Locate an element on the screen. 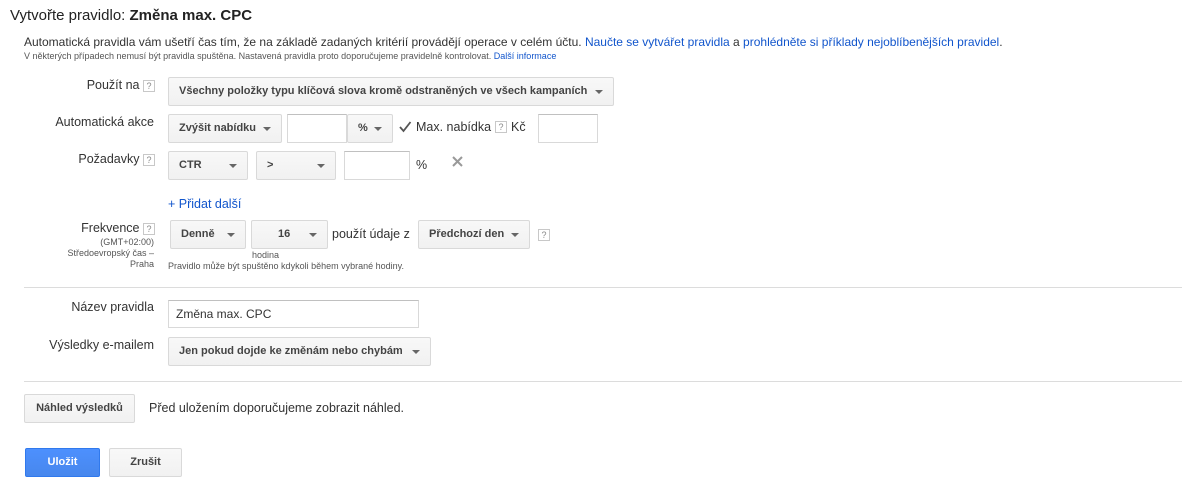  max-bid-input is located at coordinates (568, 128).